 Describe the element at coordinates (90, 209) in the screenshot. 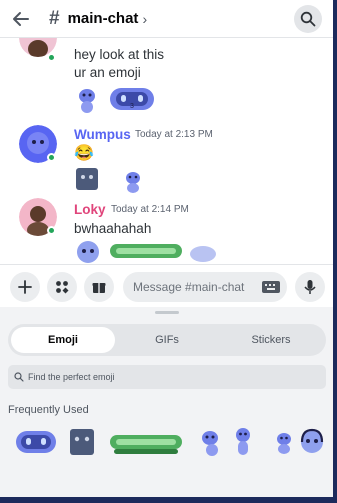

I see `message-author: Loky` at that location.